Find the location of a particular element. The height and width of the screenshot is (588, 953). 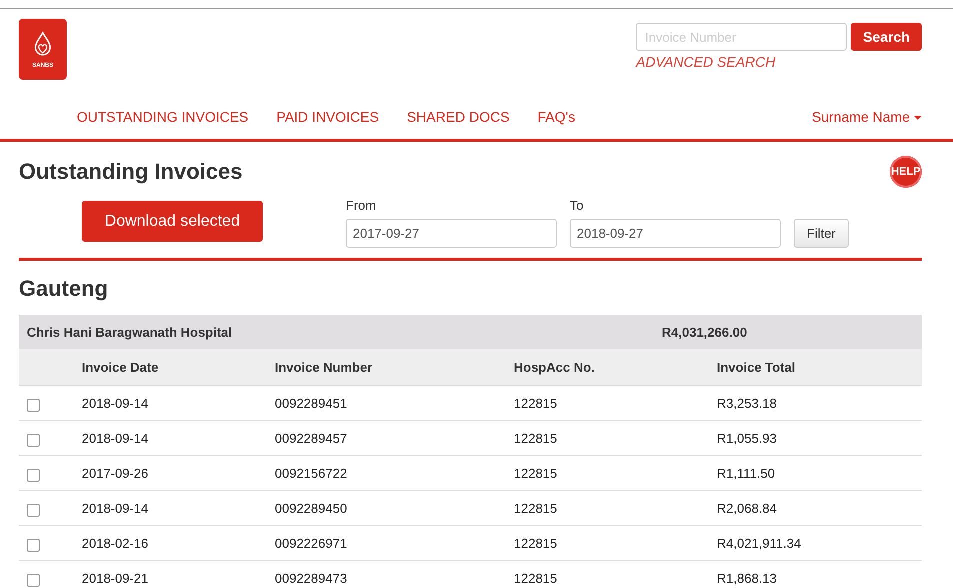

field-label: From is located at coordinates (362, 205).